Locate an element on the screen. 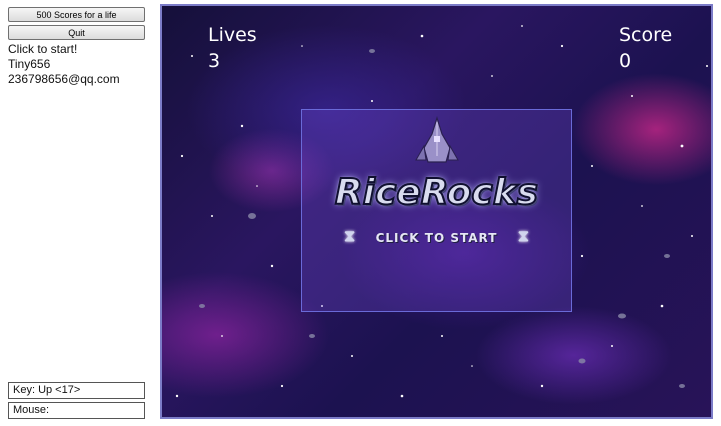  right-ornament-icon: ⧗ is located at coordinates (523, 236).